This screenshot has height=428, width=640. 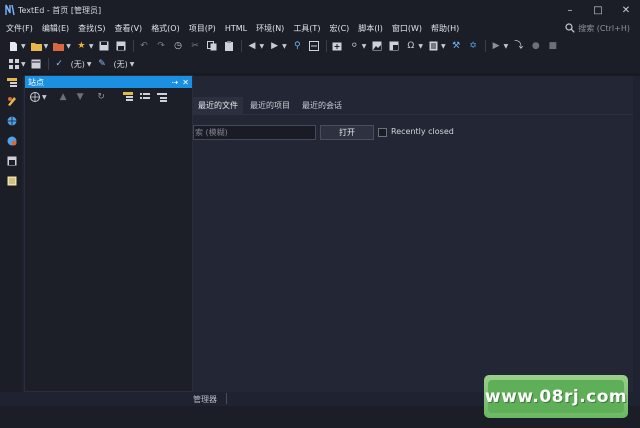 I want to click on file-panel-icon, so click(x=11, y=160).